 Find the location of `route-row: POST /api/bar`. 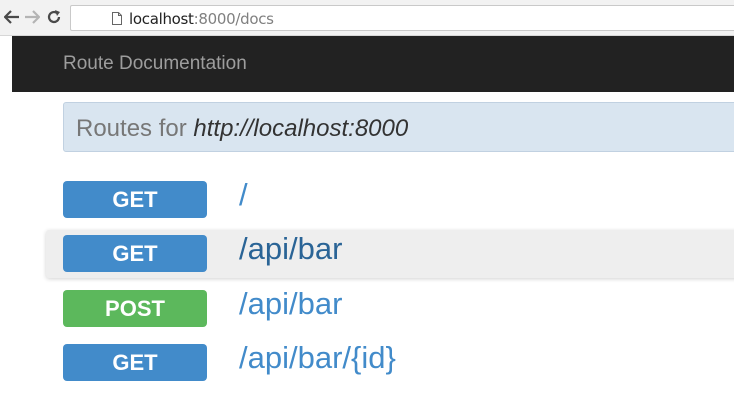

route-row: POST /api/bar is located at coordinates (367, 308).